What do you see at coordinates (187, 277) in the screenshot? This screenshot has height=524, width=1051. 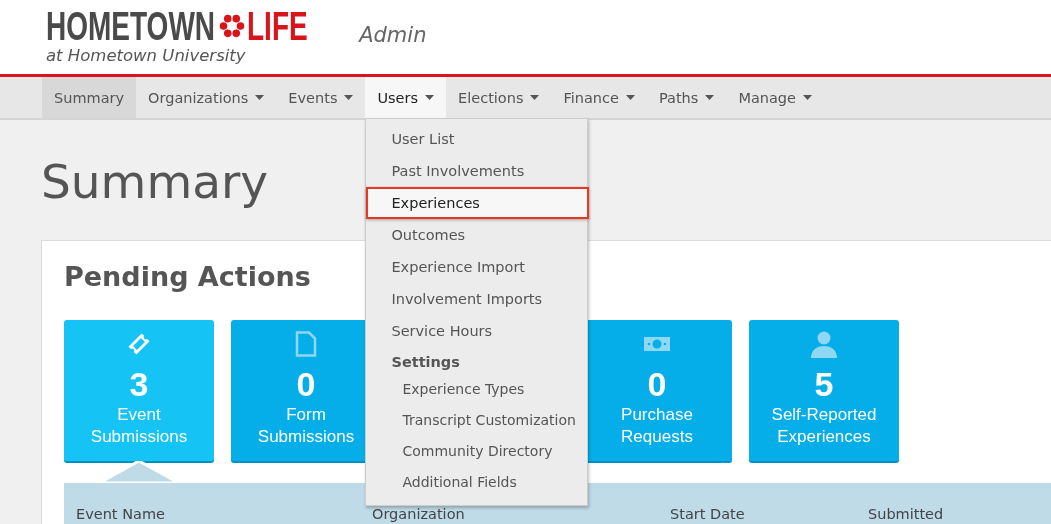 I see `section-title: Pending Actions` at bounding box center [187, 277].